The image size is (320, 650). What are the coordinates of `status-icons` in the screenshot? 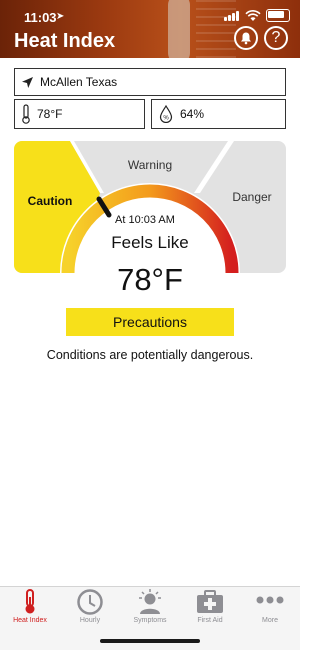 It's located at (257, 15).